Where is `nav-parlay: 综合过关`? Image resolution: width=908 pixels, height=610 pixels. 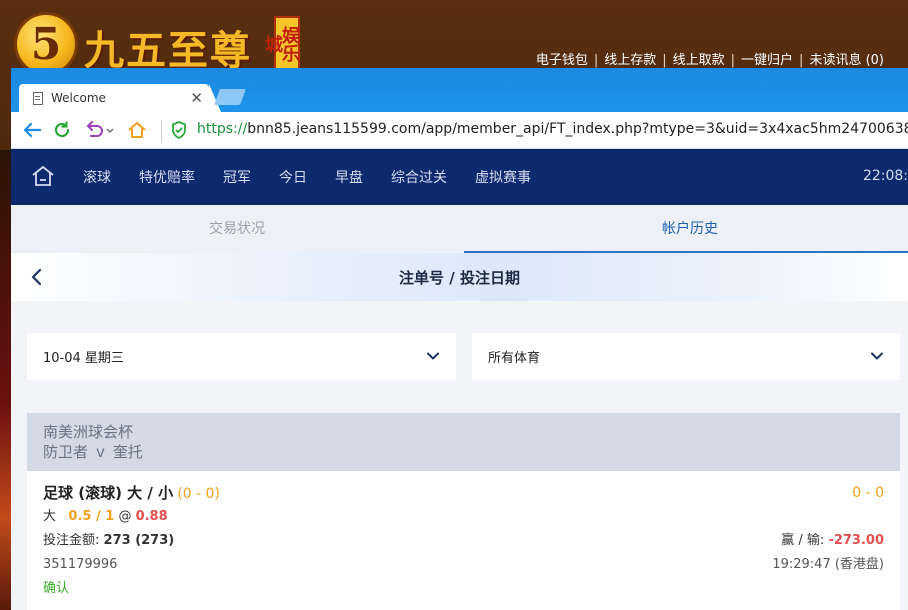 nav-parlay: 综合过关 is located at coordinates (419, 177).